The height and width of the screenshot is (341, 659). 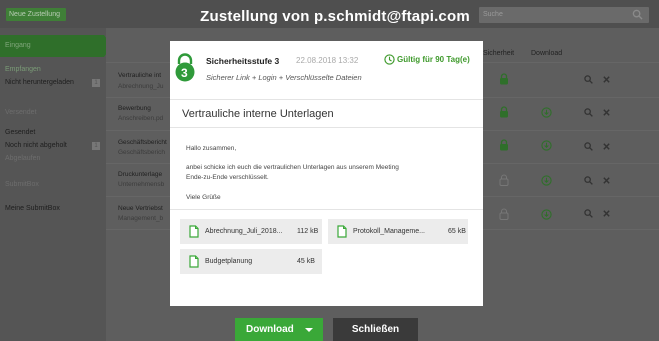 I want to click on list-item-subtitle: Management_b, so click(x=141, y=218).